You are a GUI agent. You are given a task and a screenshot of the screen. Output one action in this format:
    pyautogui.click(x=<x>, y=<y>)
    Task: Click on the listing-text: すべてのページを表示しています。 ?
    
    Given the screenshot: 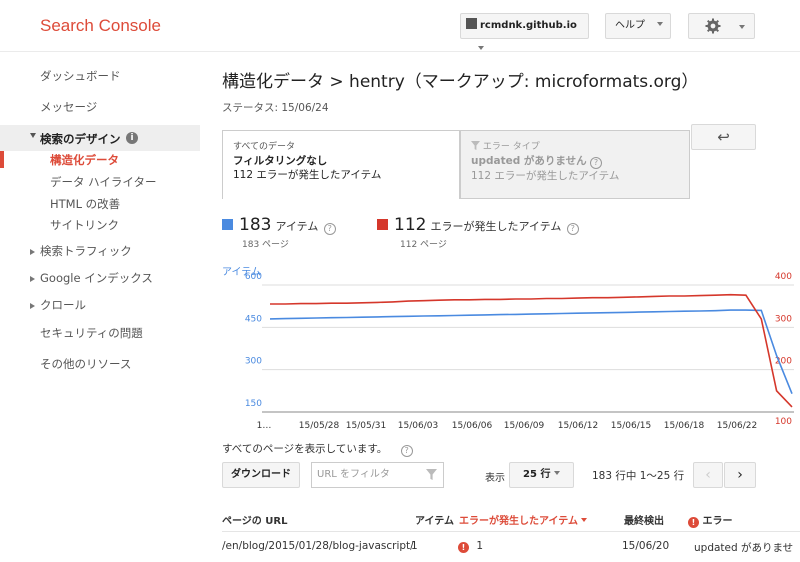 What is the action you would take?
    pyautogui.click(x=317, y=449)
    